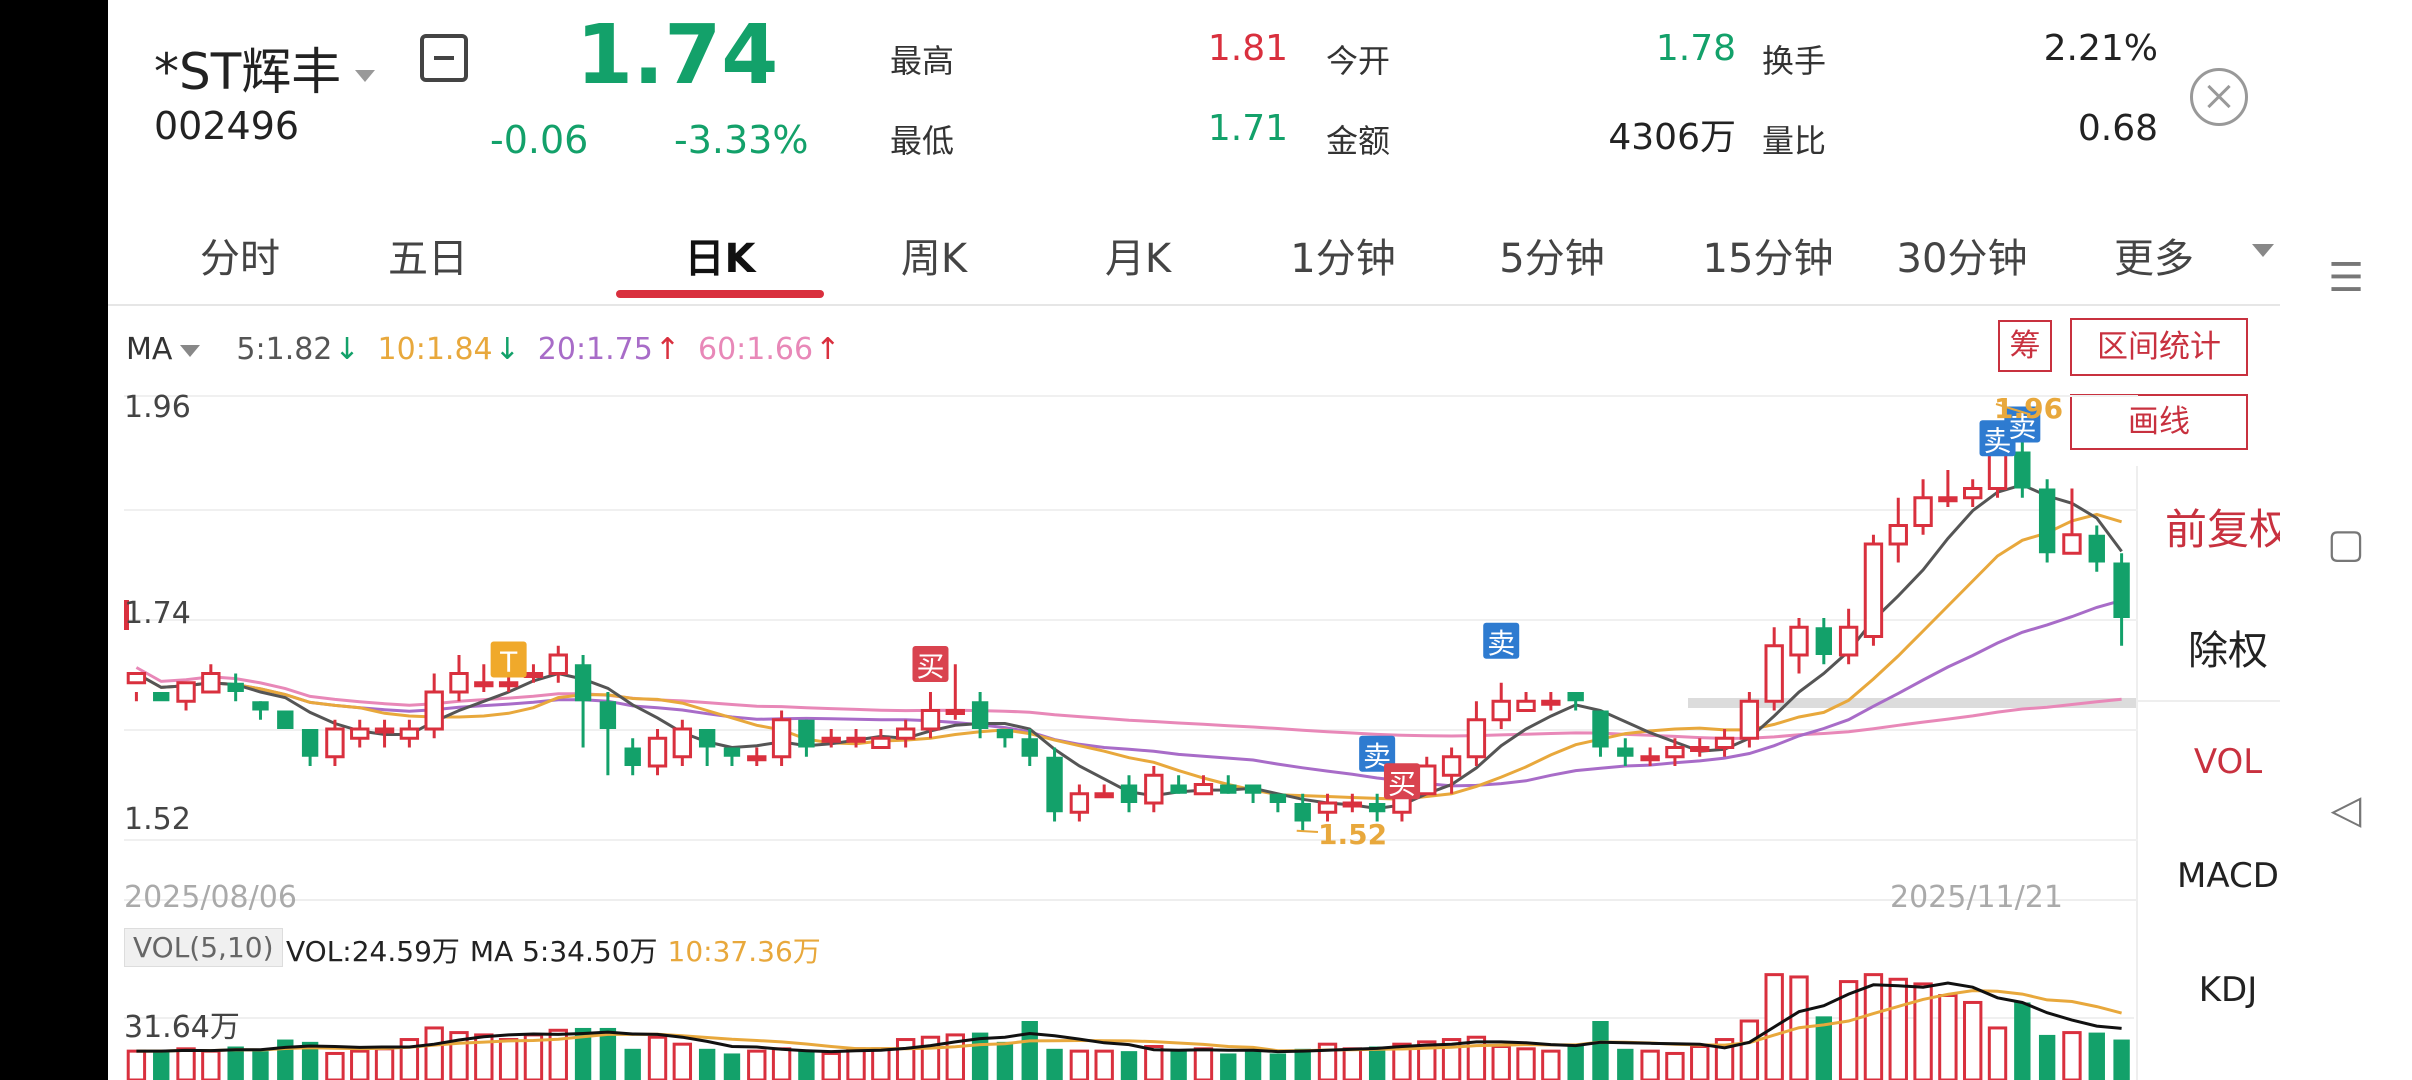  I want to click on t-marker: T, so click(508, 662).